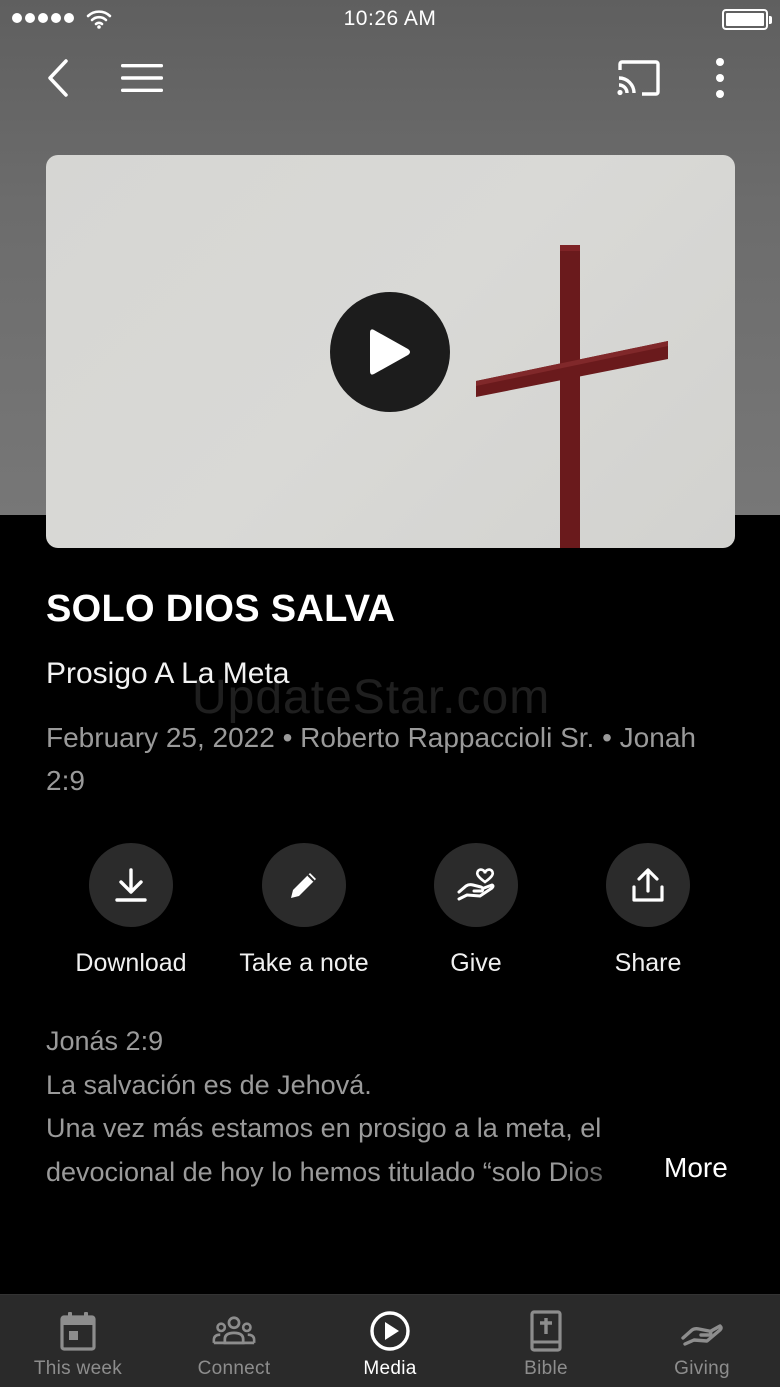 The height and width of the screenshot is (1387, 780). What do you see at coordinates (209, 1084) in the screenshot?
I see `description-line: La salvación es de Jehová.` at bounding box center [209, 1084].